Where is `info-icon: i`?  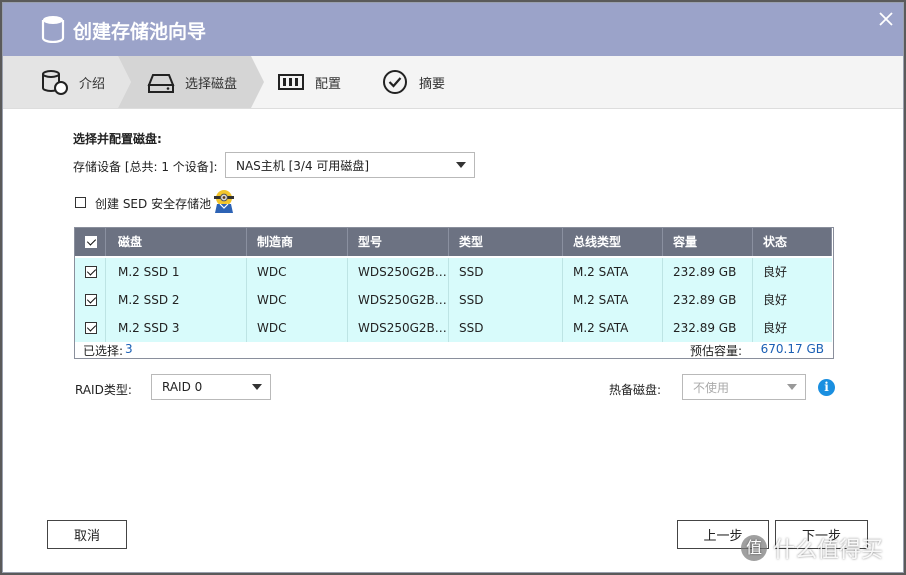
info-icon: i is located at coordinates (826, 387).